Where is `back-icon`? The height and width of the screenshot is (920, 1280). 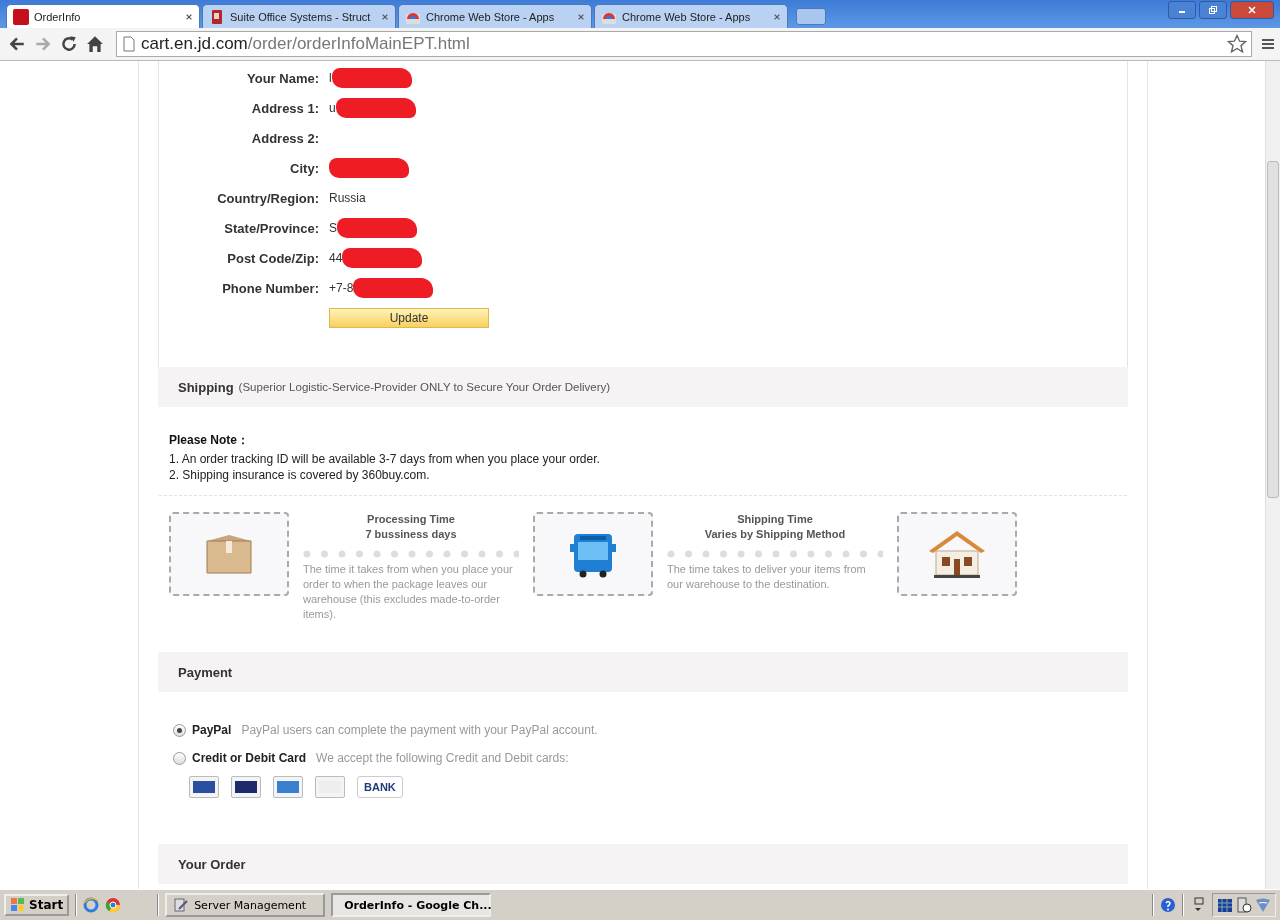 back-icon is located at coordinates (17, 44).